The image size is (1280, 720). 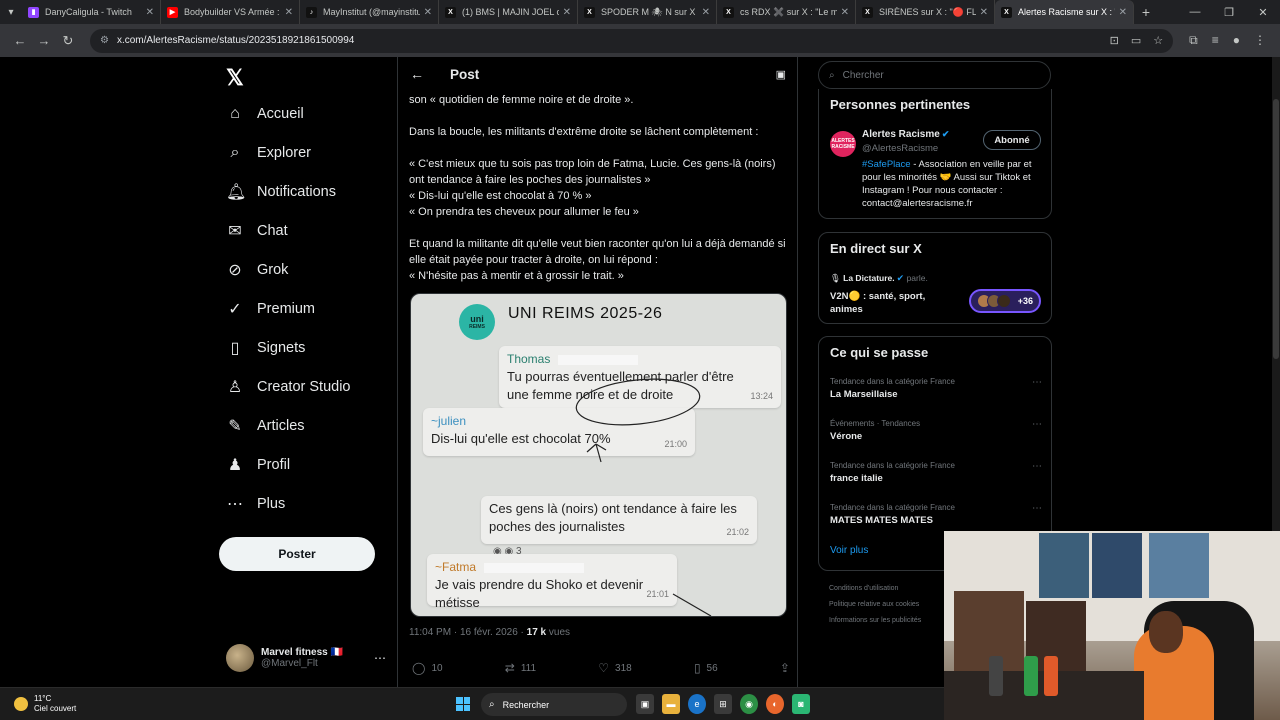 I want to click on install-app-icon: ⊡, so click(x=1114, y=40).